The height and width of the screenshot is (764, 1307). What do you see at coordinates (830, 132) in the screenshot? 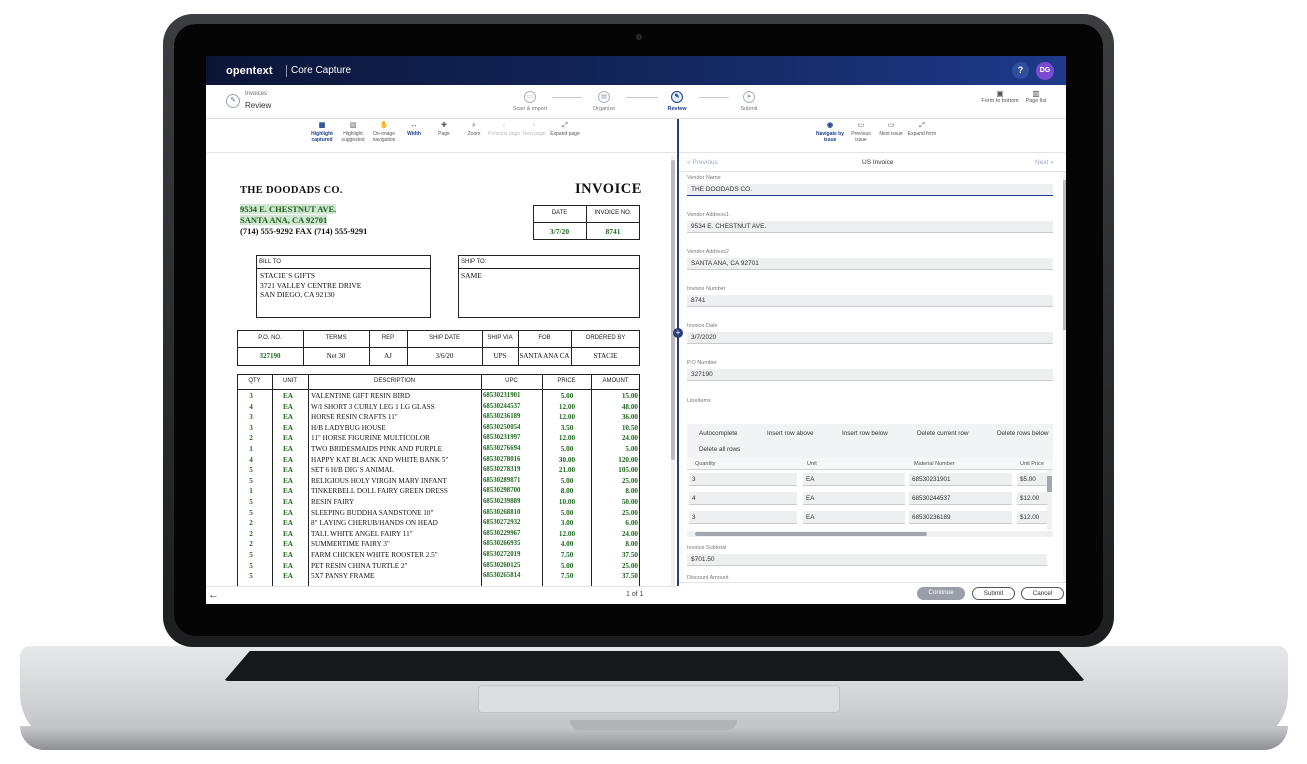
I see `navigate-by-issue-tool: ◉ Navigate by issue` at bounding box center [830, 132].